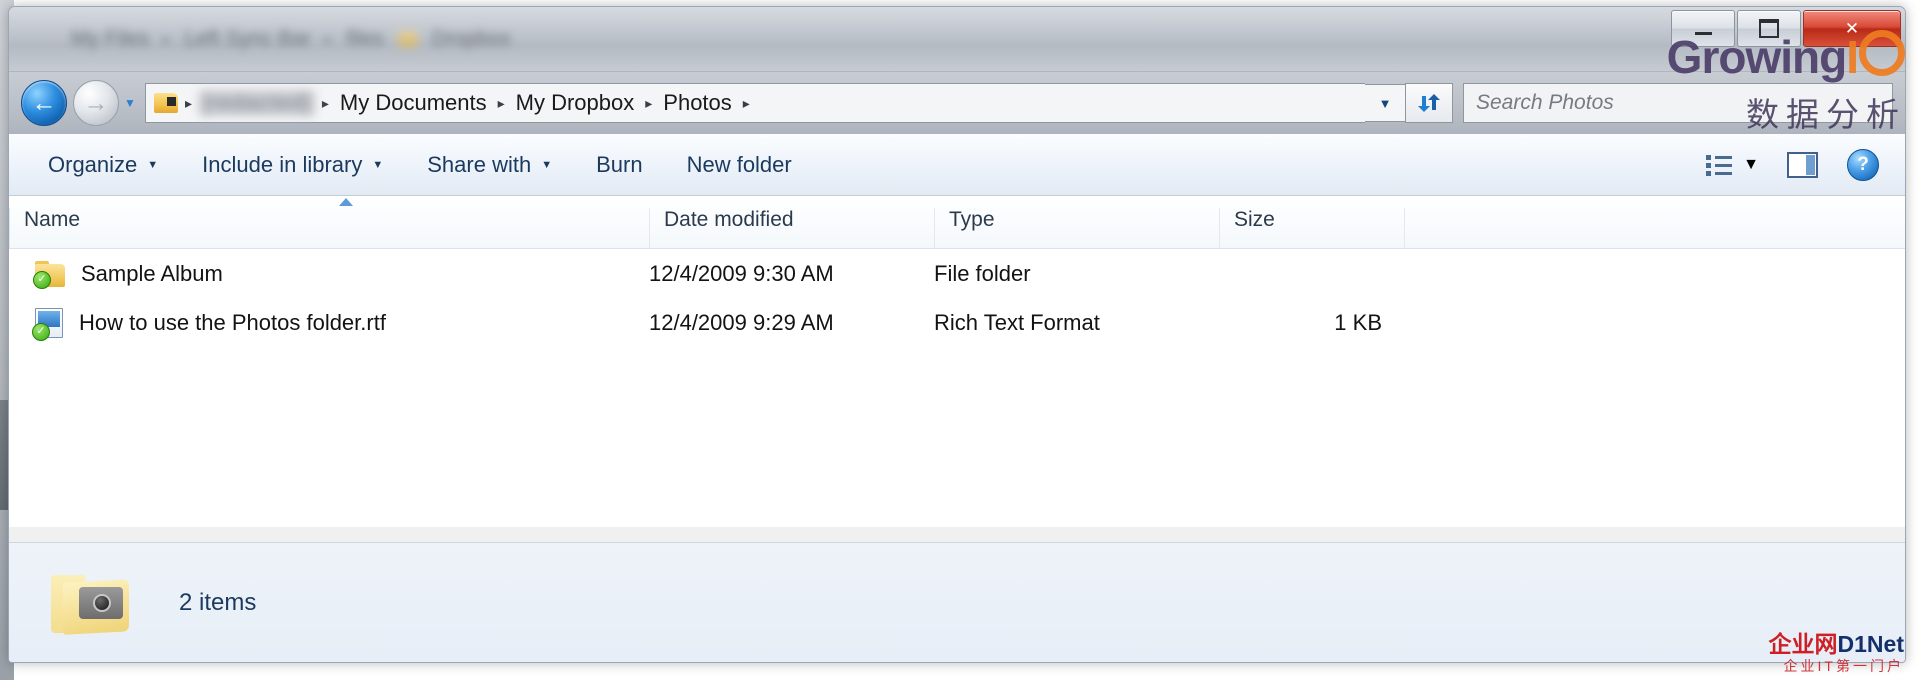  What do you see at coordinates (1719, 165) in the screenshot?
I see `view-list-icon` at bounding box center [1719, 165].